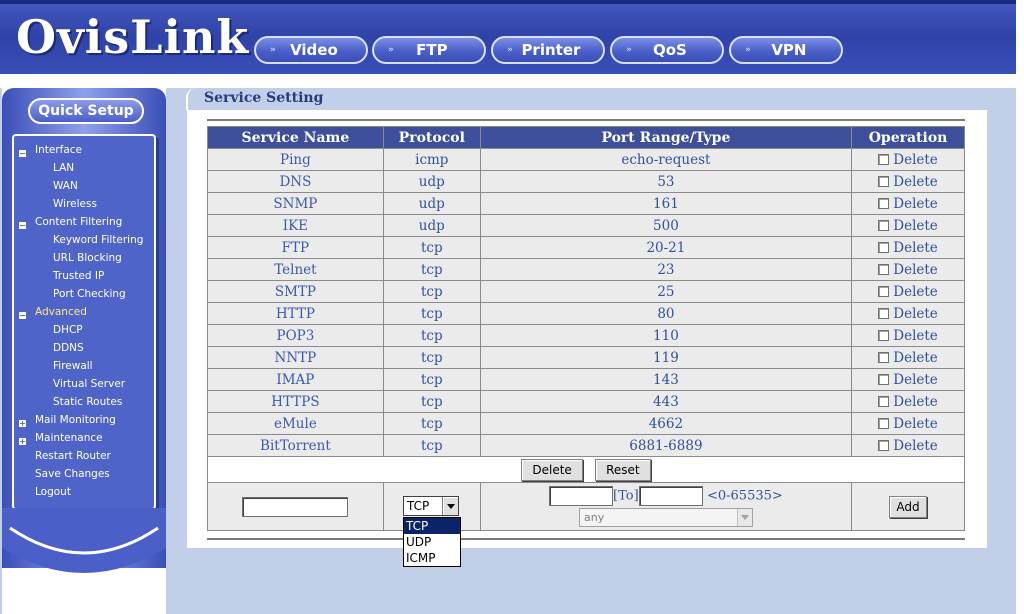 The image size is (1024, 614). I want to click on sidebar-item-interface: Interface, so click(58, 150).